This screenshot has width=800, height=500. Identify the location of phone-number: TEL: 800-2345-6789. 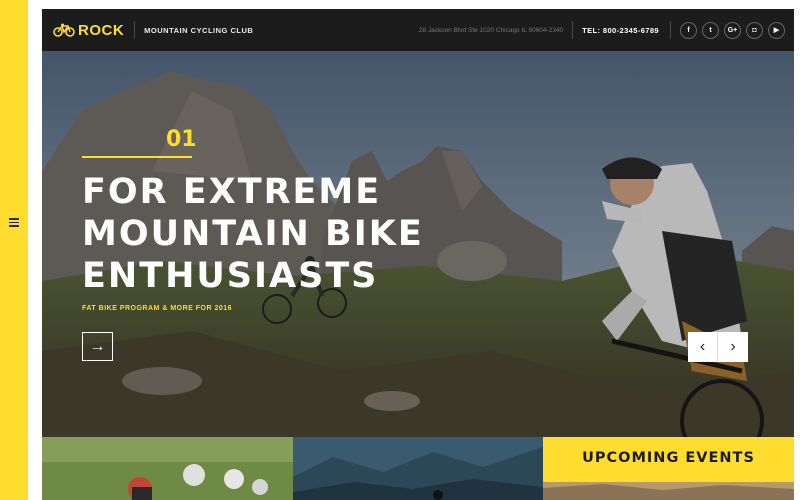
(620, 30).